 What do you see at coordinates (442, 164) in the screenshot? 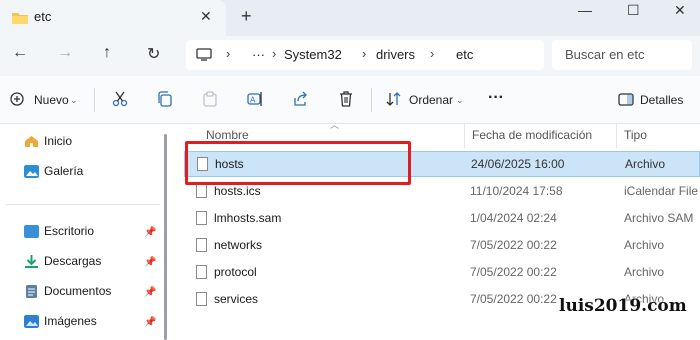
I see `file-row-hosts: hosts 24/06/2025 16:00 Archivo` at bounding box center [442, 164].